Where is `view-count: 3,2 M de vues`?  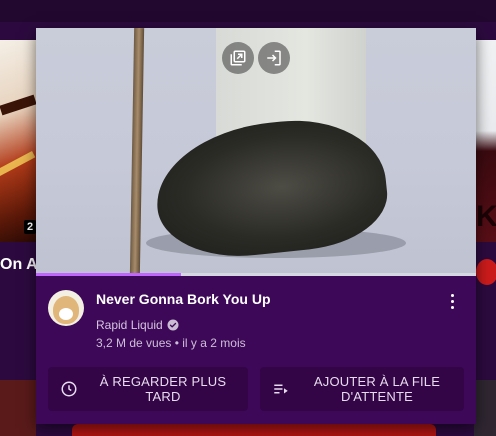 view-count: 3,2 M de vues is located at coordinates (134, 343).